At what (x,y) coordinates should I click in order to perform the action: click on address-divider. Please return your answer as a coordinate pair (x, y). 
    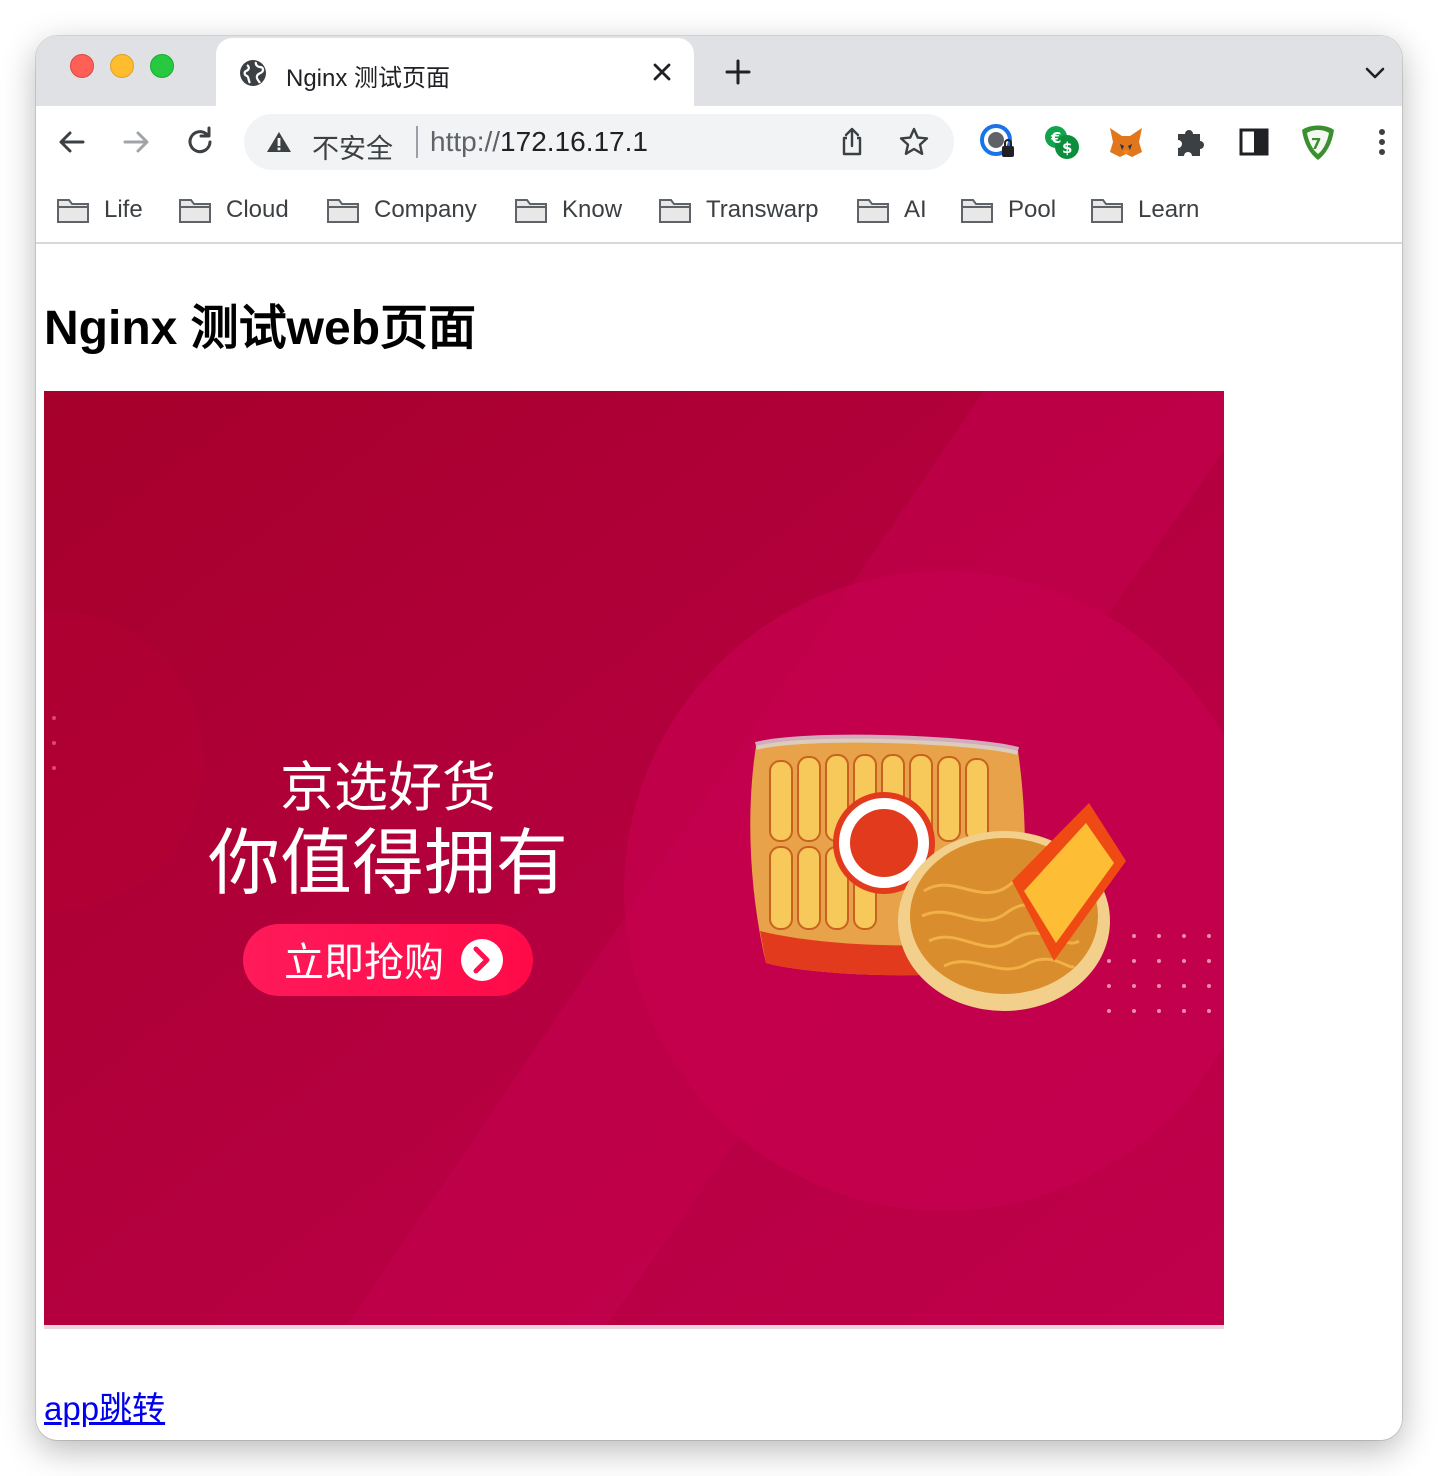
    Looking at the image, I should click on (417, 142).